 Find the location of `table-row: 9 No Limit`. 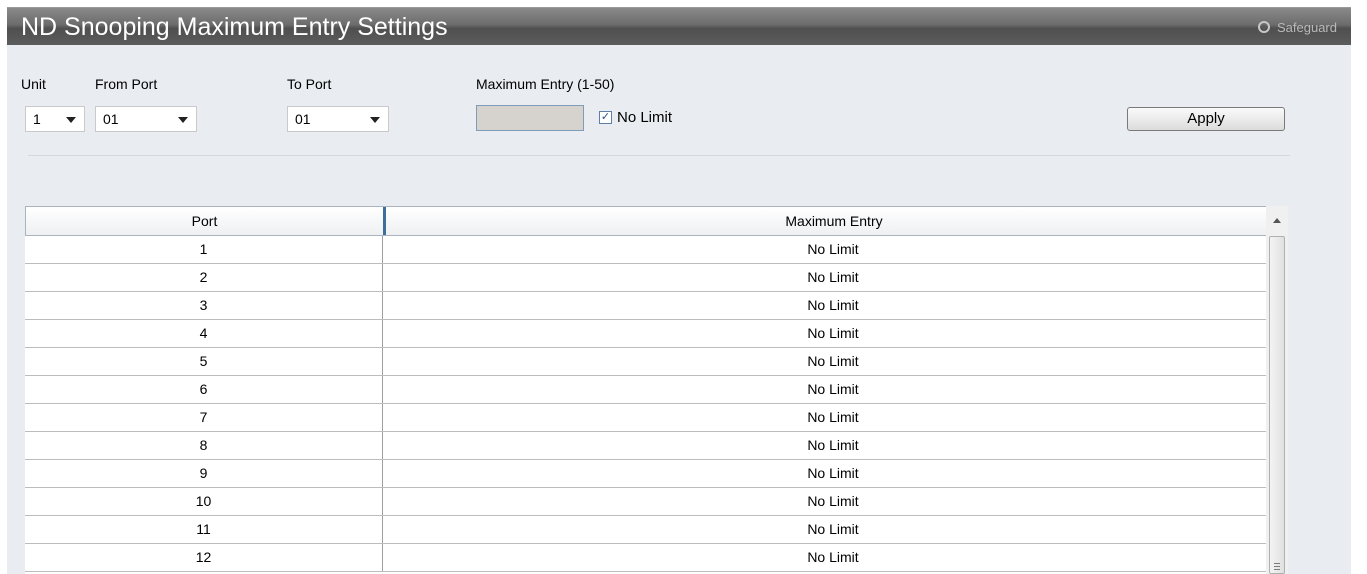

table-row: 9 No Limit is located at coordinates (654, 474).